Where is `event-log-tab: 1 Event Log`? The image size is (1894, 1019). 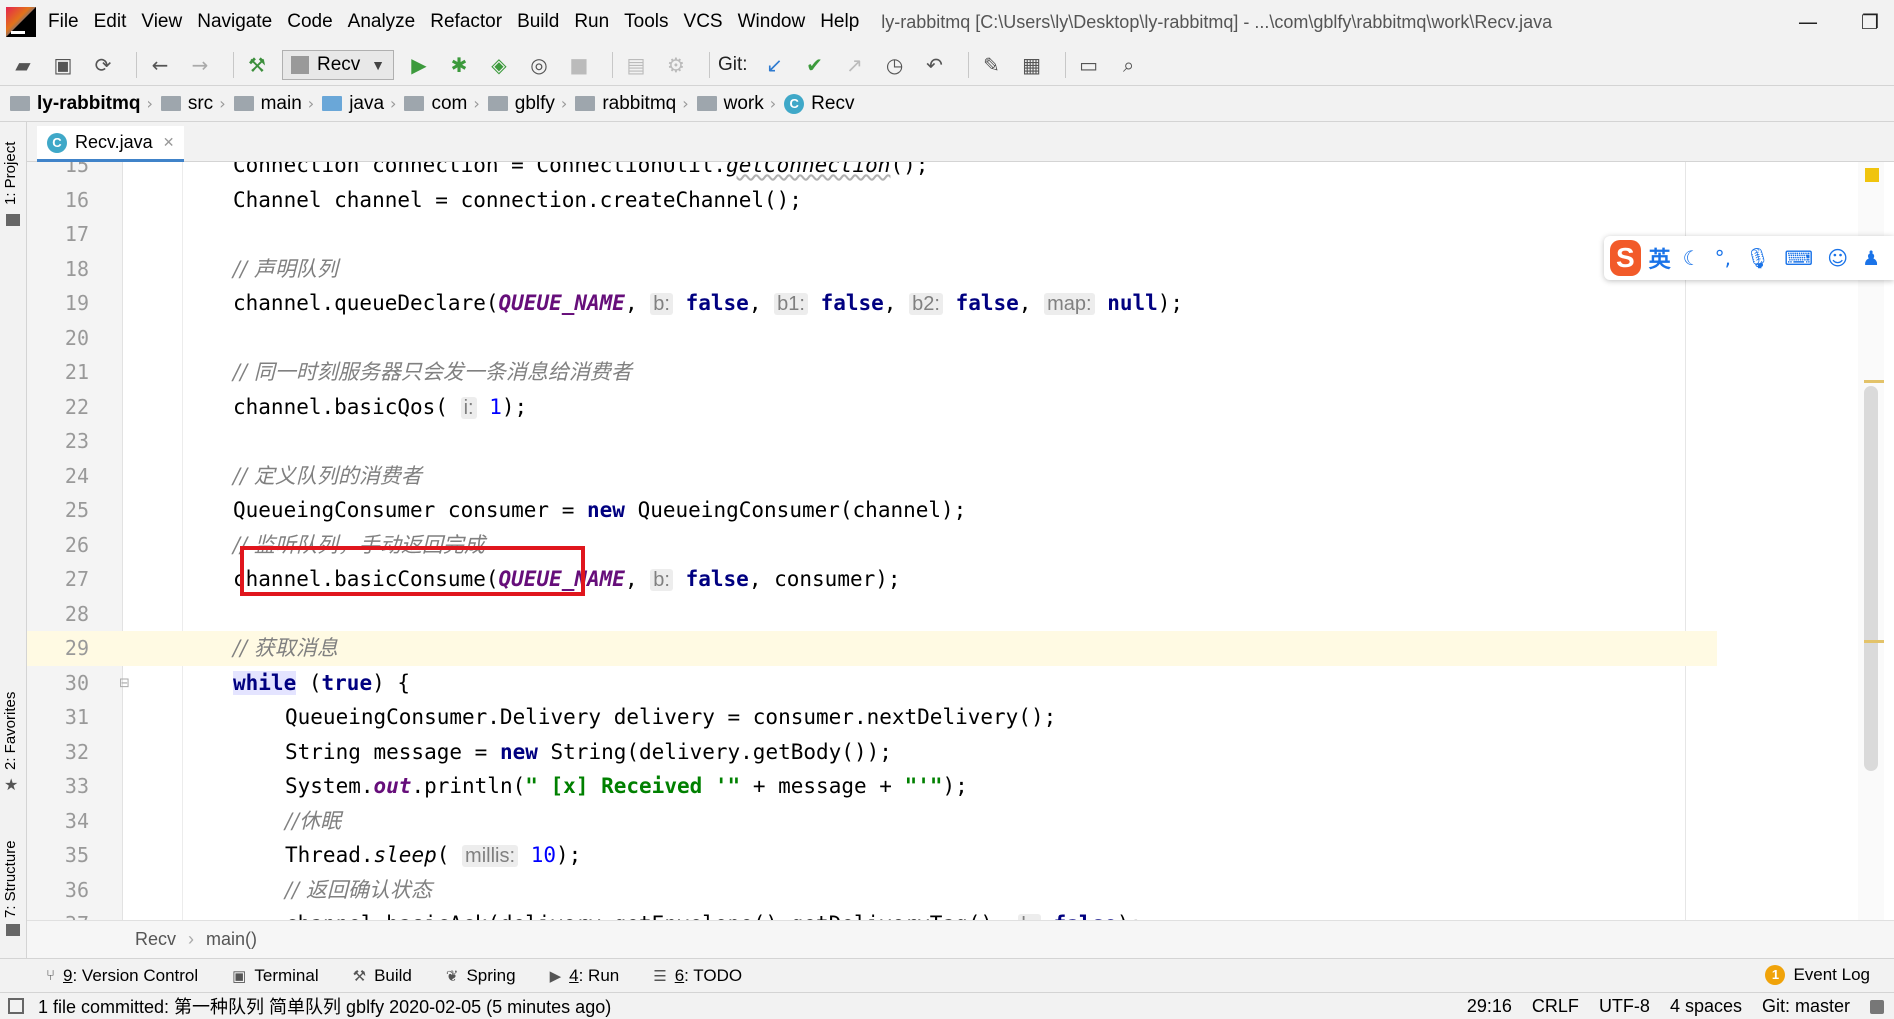 event-log-tab: 1 Event Log is located at coordinates (1817, 975).